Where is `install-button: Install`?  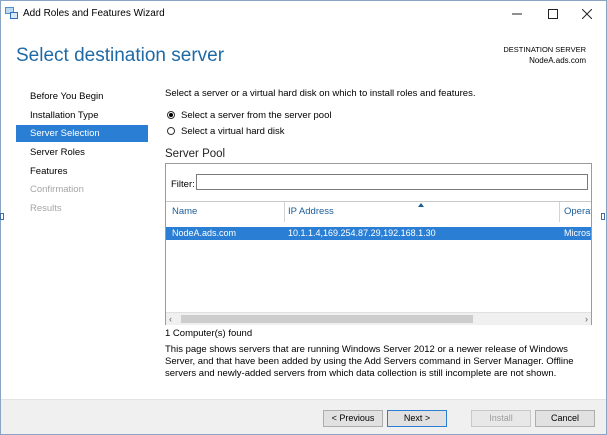 install-button: Install is located at coordinates (501, 418).